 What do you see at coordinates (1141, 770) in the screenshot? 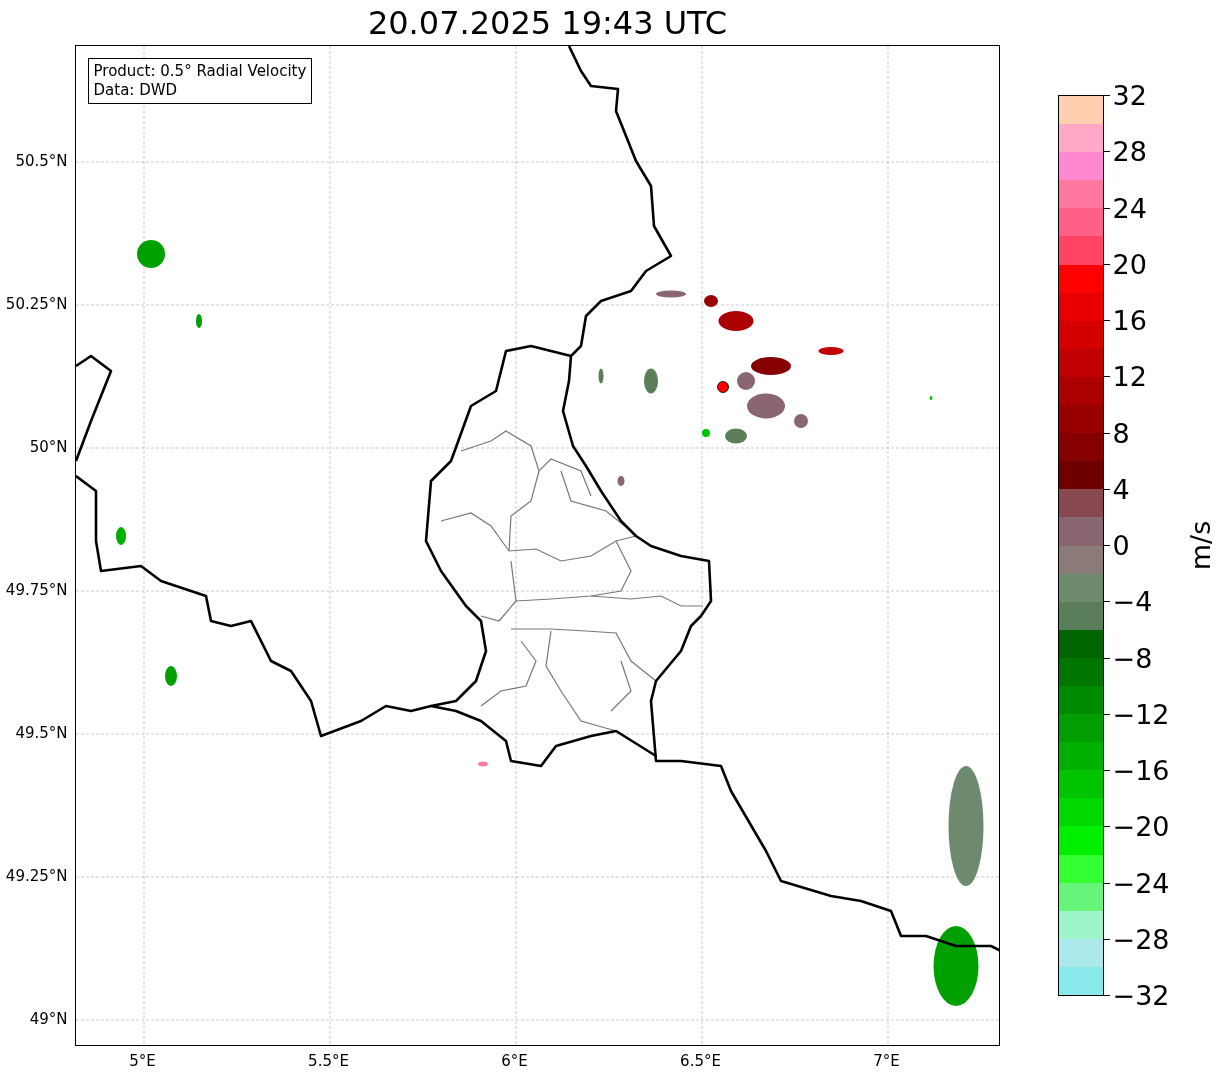
I see `colorbar-tick-label: −16` at bounding box center [1141, 770].